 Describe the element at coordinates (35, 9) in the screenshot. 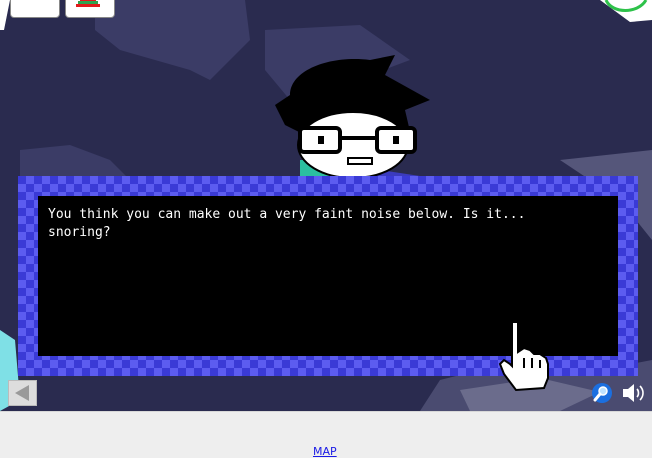

I see `menu-button-left` at that location.